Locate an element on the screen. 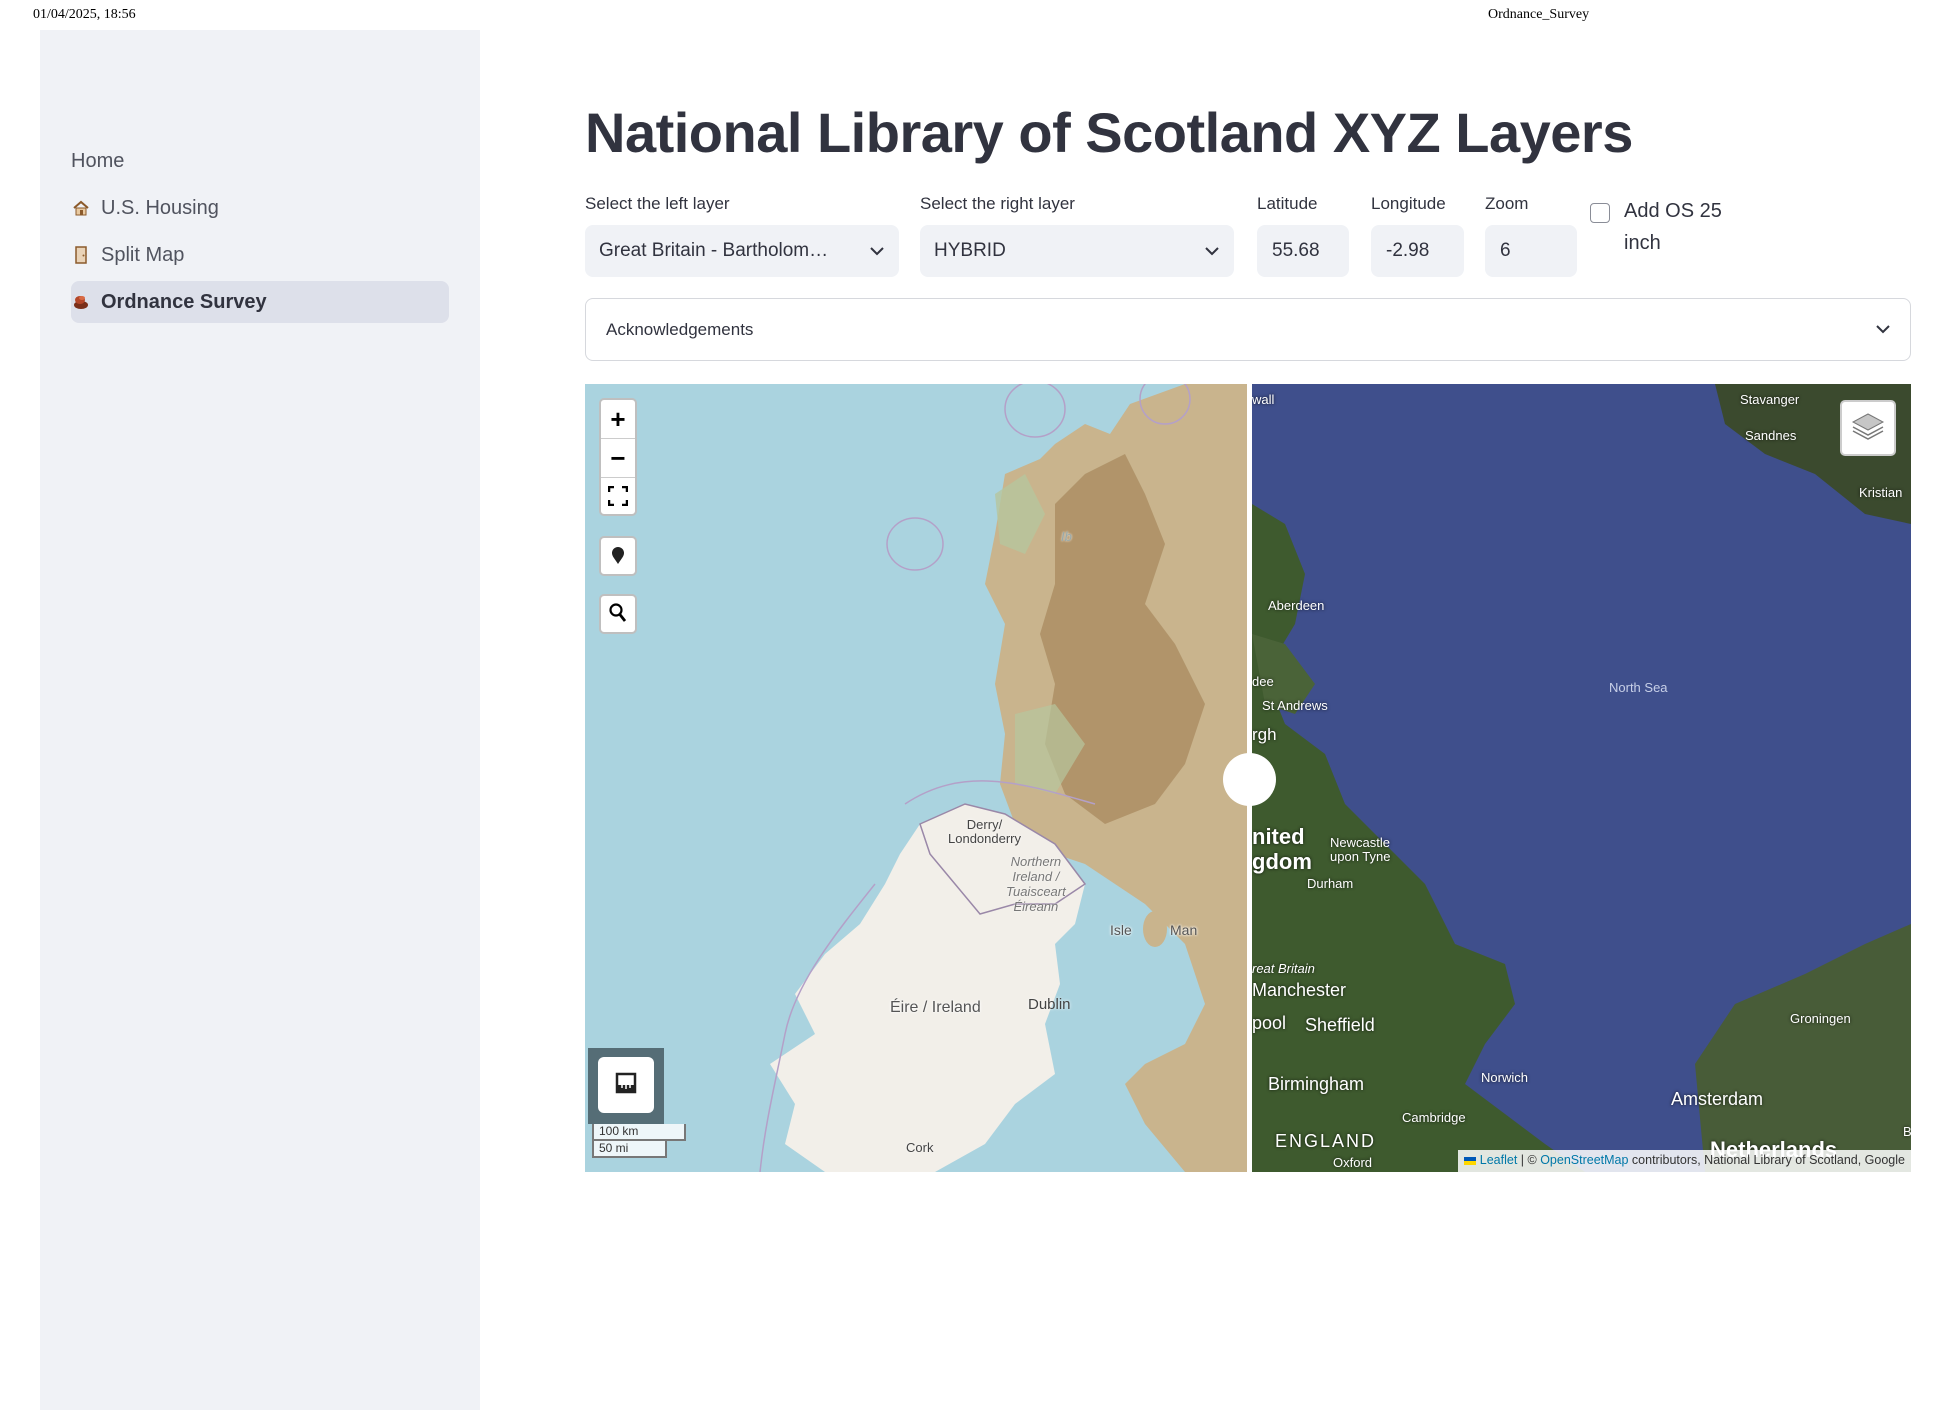 This screenshot has width=1940, height=1410. map-label-rgh: rgh is located at coordinates (1264, 734).